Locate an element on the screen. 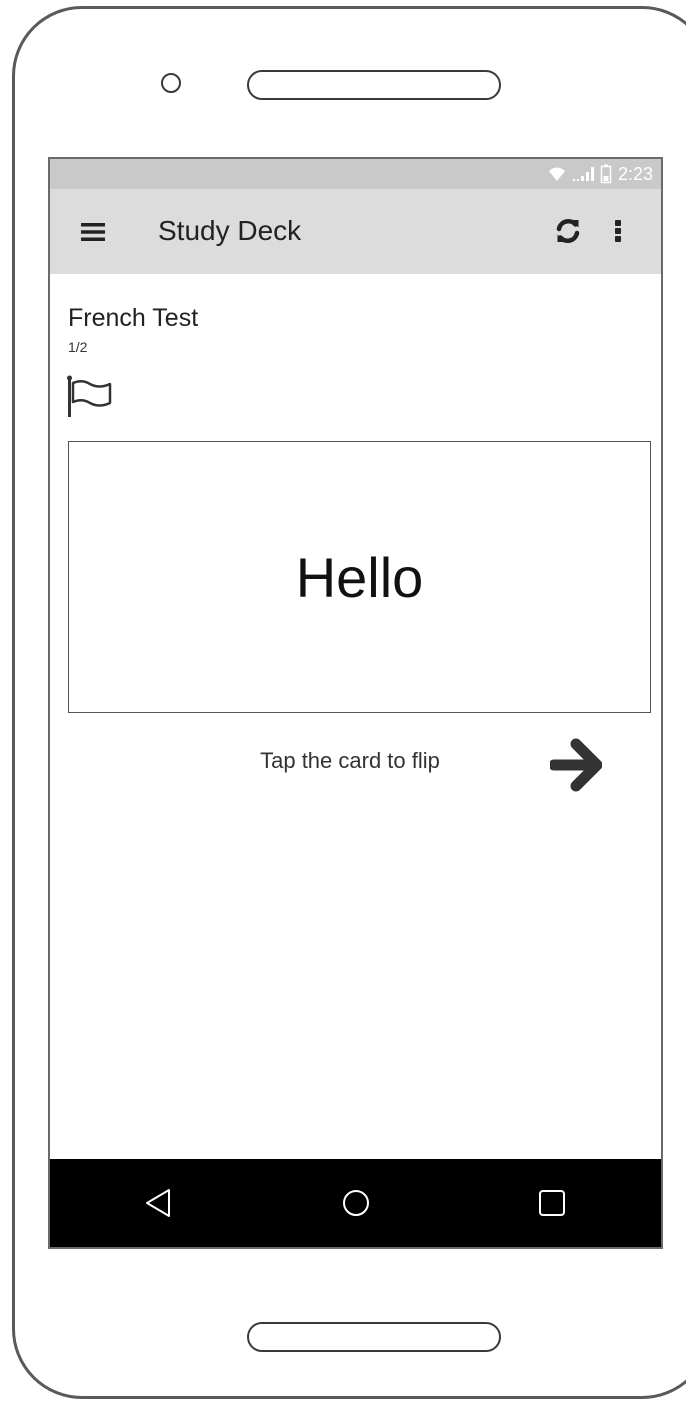 The image size is (686, 1403). app-bar: Study Deck is located at coordinates (355, 231).